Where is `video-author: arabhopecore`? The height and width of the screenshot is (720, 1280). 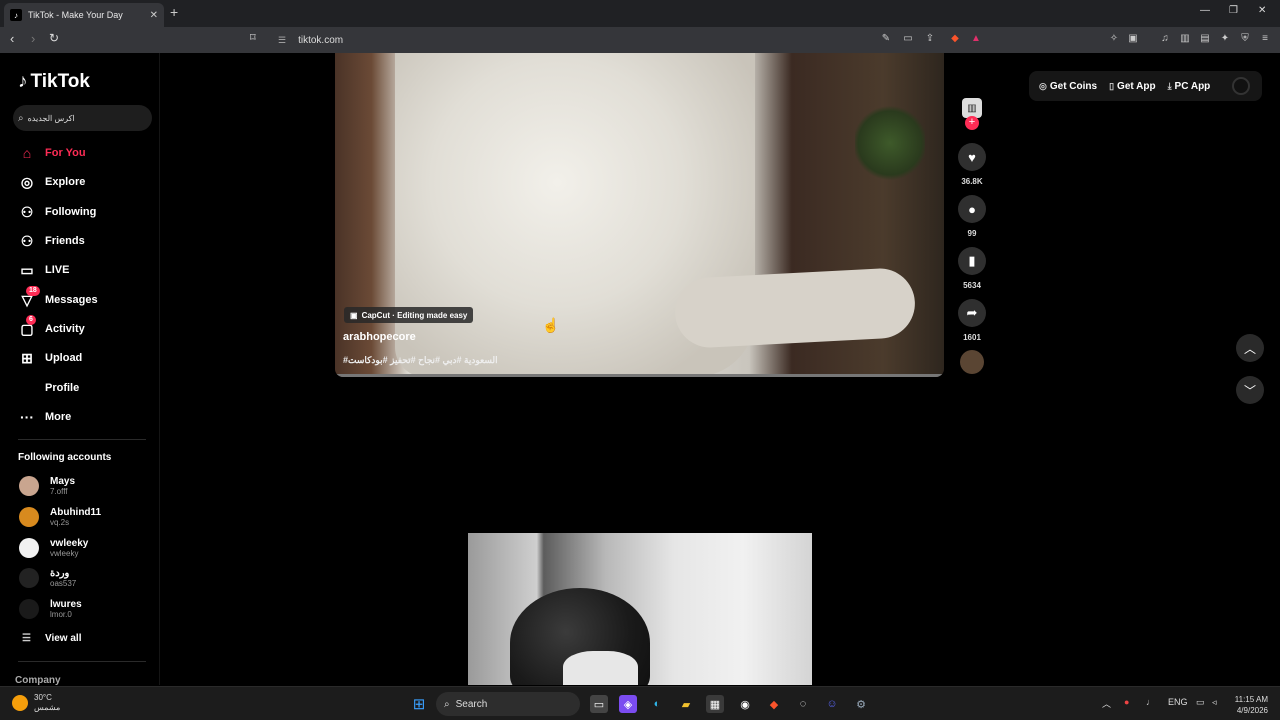 video-author: arabhopecore is located at coordinates (379, 337).